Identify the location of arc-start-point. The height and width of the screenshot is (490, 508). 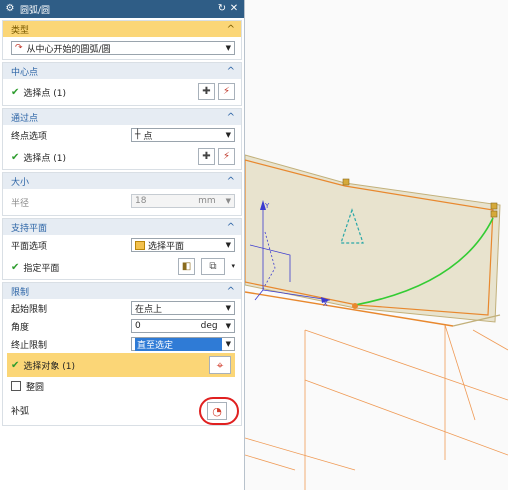
(355, 306).